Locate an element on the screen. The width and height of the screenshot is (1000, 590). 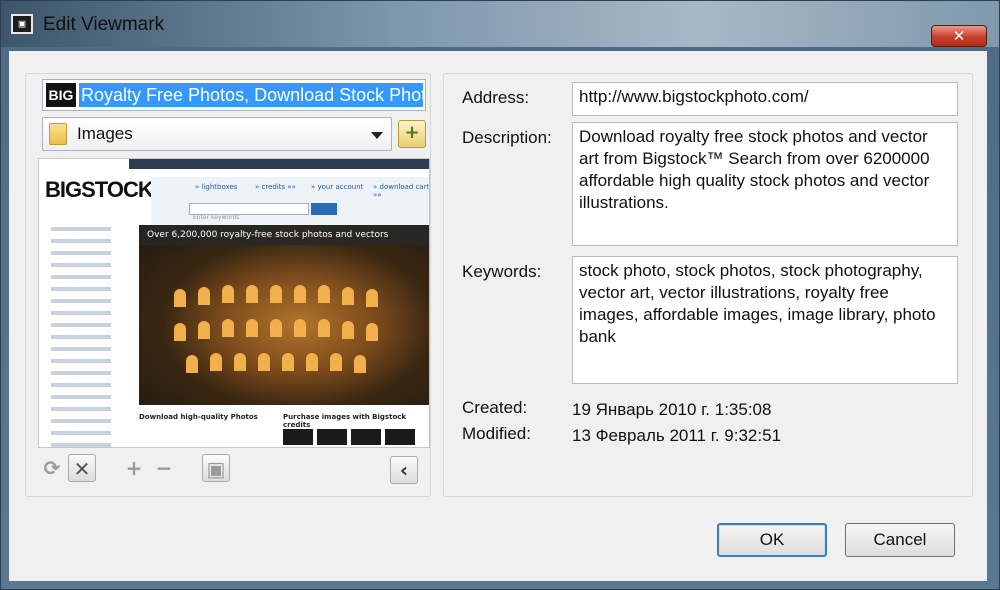
save-button: ▣ is located at coordinates (216, 468).